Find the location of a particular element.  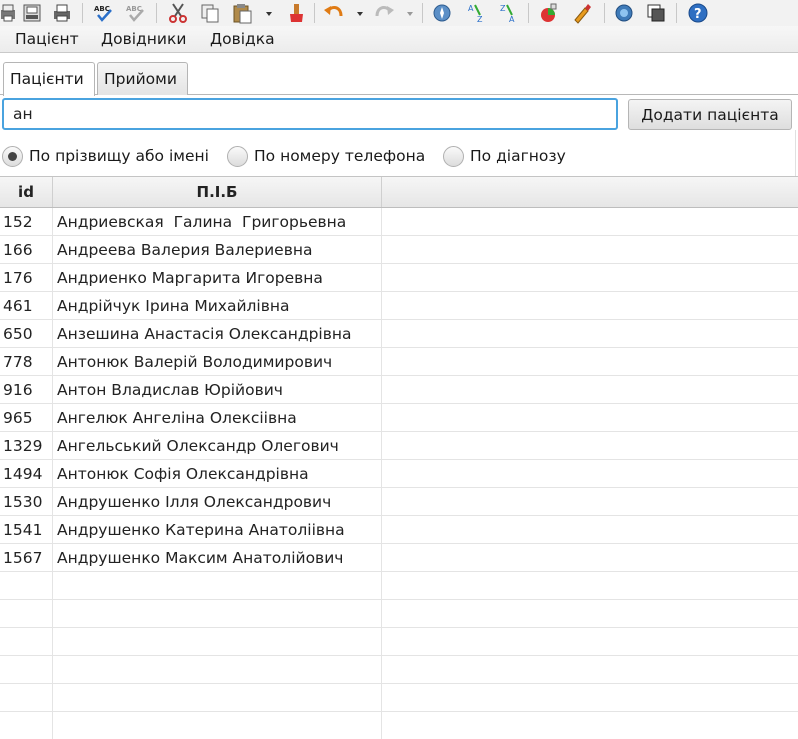

cut-icon is located at coordinates (178, 13).